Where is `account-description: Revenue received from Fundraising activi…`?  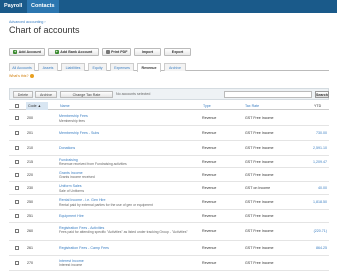
account-description: Revenue received from Fundraising activi… is located at coordinates (93, 164).